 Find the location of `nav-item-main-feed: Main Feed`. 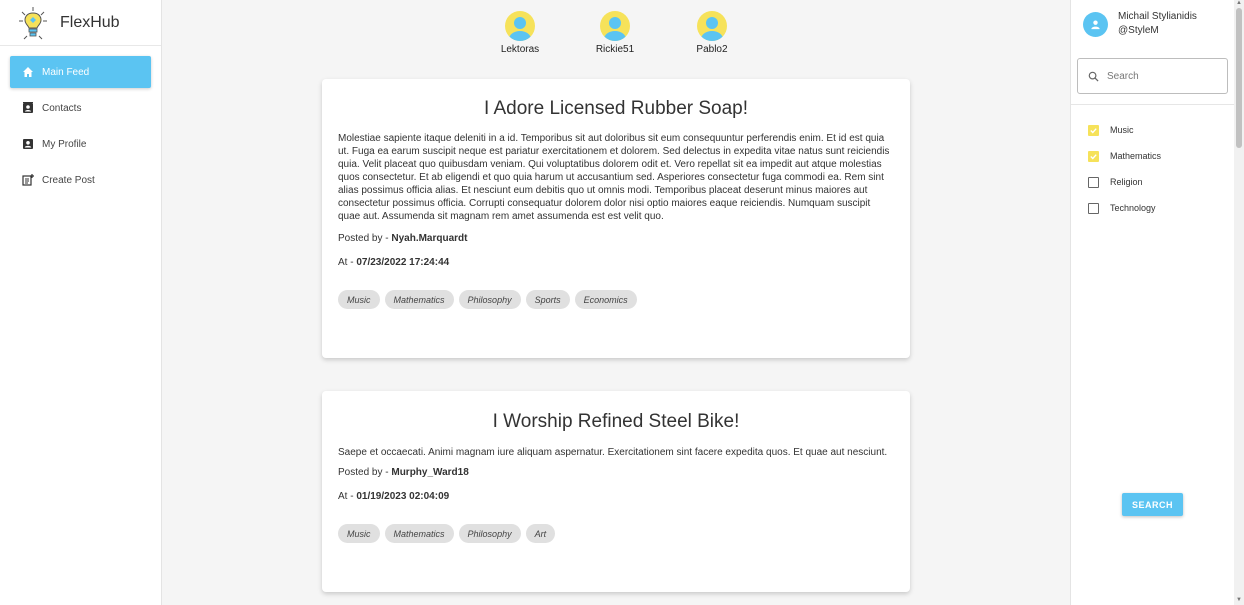

nav-item-main-feed: Main Feed is located at coordinates (80, 72).